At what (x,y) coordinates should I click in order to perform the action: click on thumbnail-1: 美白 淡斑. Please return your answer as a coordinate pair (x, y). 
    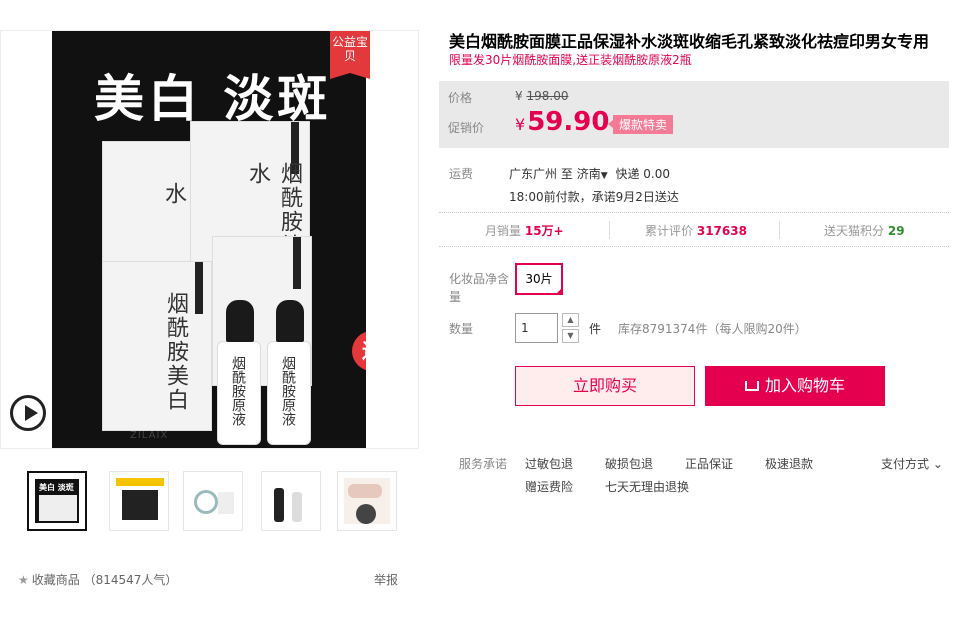
    Looking at the image, I should click on (57, 501).